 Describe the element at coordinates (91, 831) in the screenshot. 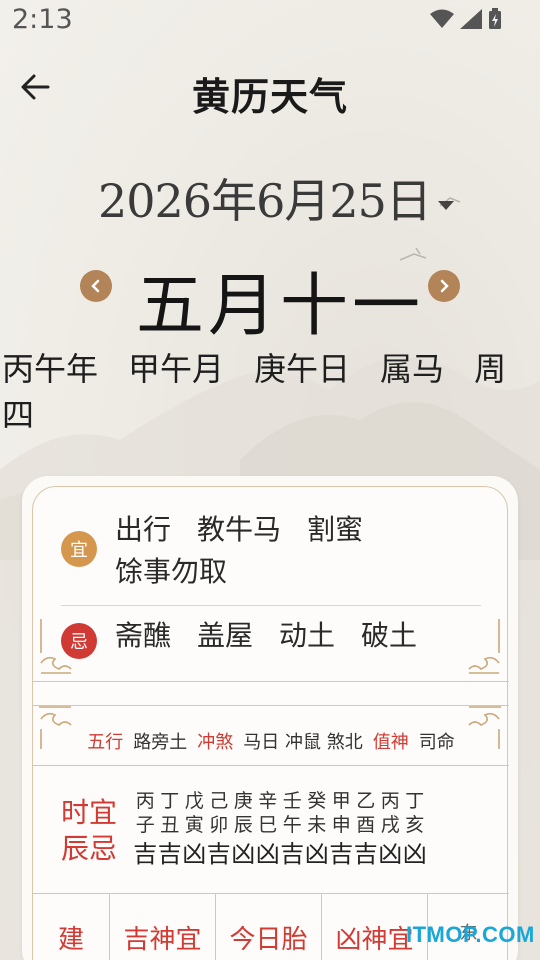

I see `shichen-label: 时宜 辰忌` at that location.